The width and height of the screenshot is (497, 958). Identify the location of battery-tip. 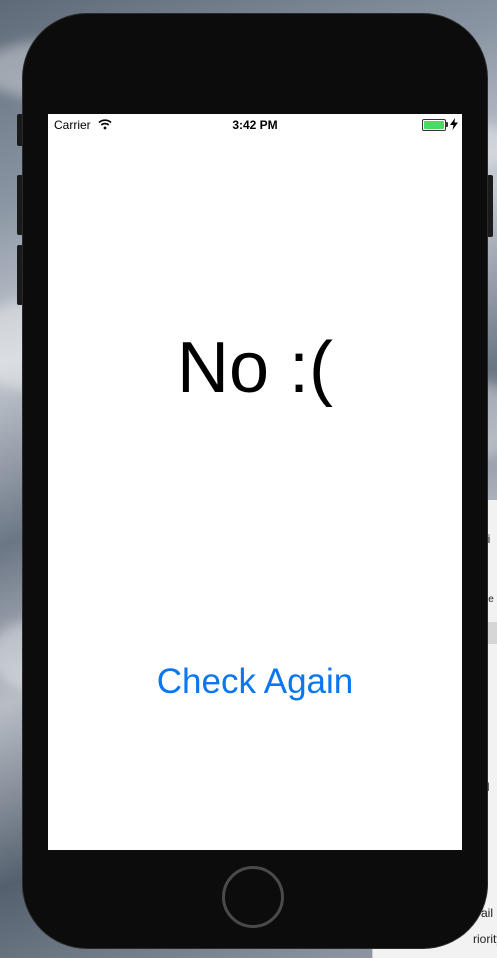
(447, 124).